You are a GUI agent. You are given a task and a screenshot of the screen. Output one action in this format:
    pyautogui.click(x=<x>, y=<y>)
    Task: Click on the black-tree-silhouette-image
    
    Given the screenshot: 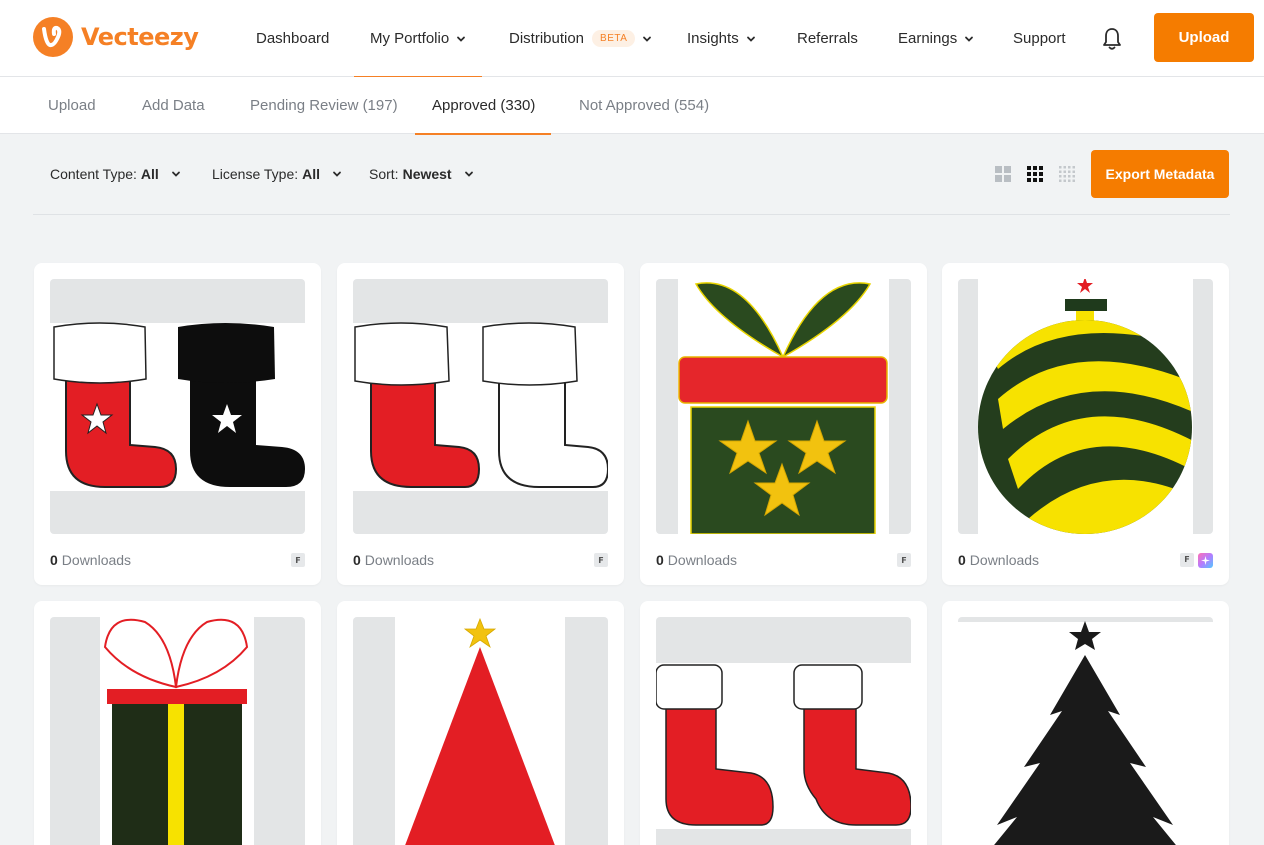 What is the action you would take?
    pyautogui.click(x=1085, y=733)
    